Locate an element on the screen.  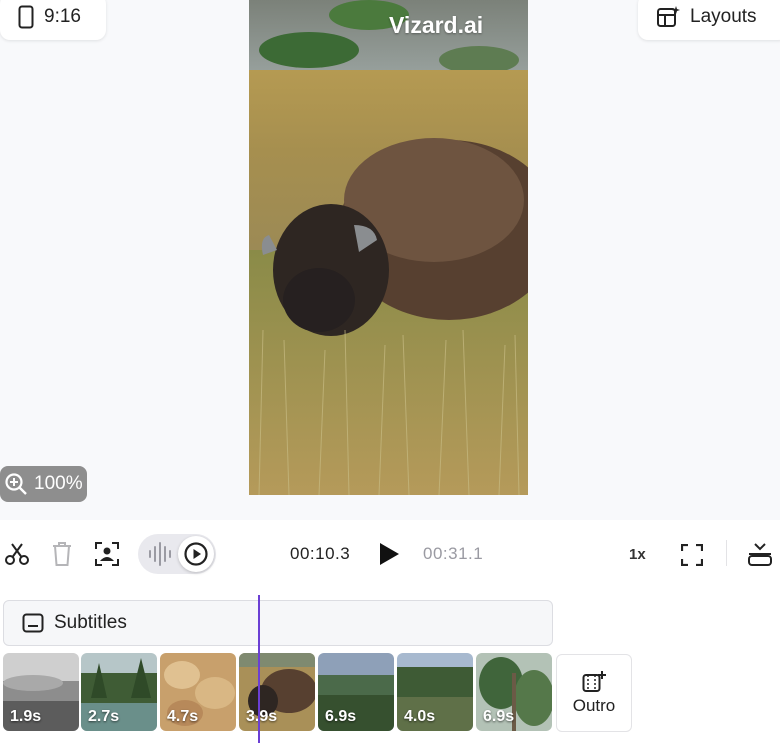
clip-duration: 4.0s is located at coordinates (420, 716).